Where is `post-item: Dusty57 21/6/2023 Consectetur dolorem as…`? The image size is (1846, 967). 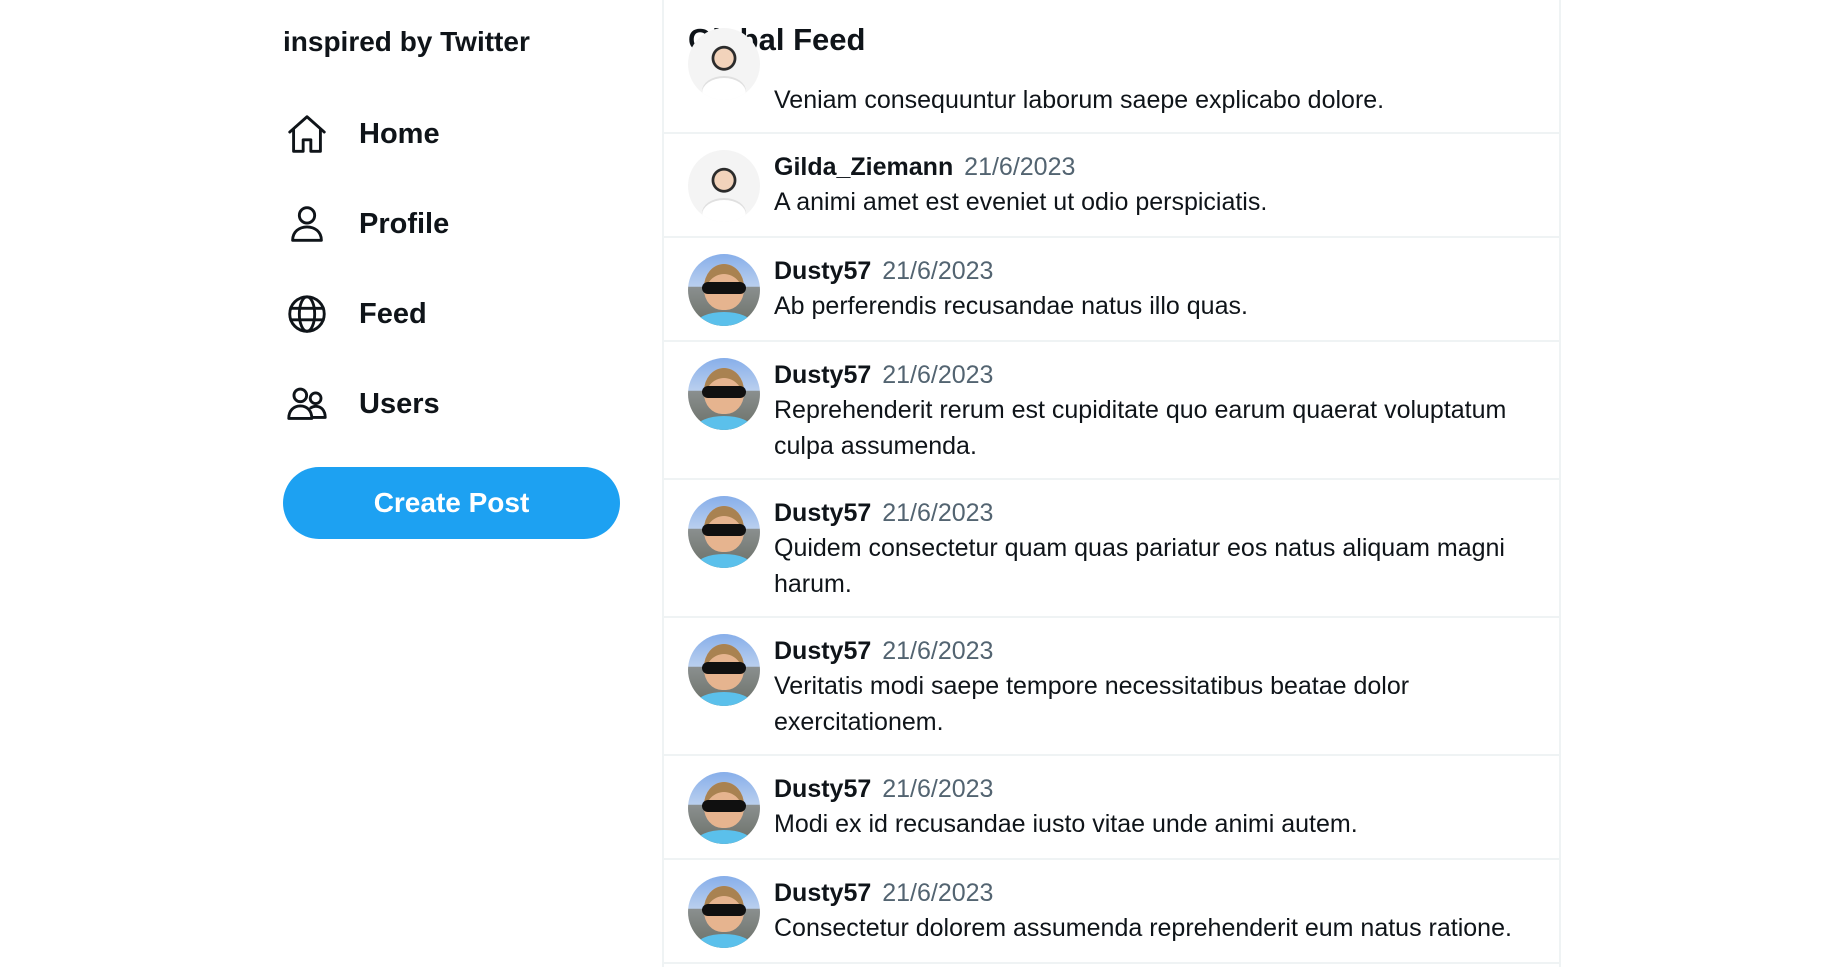
post-item: Dusty57 21/6/2023 Consectetur dolorem as… is located at coordinates (1111, 912).